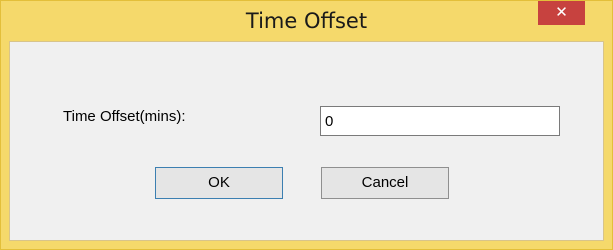  Describe the element at coordinates (385, 183) in the screenshot. I see `cancel-button: Cancel` at that location.